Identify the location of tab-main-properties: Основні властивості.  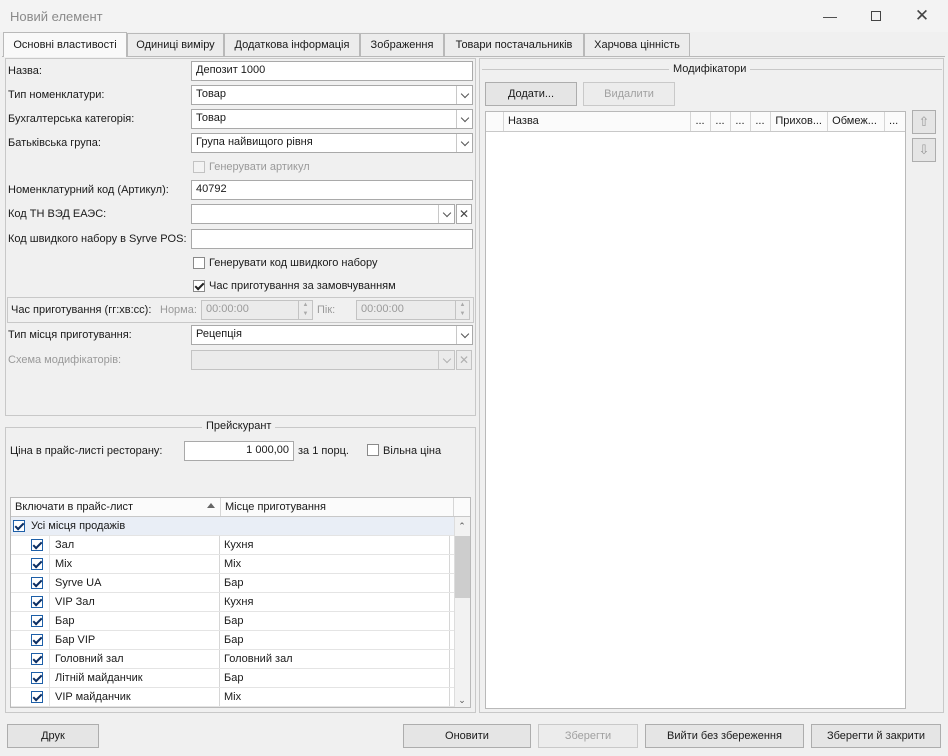
(65, 44).